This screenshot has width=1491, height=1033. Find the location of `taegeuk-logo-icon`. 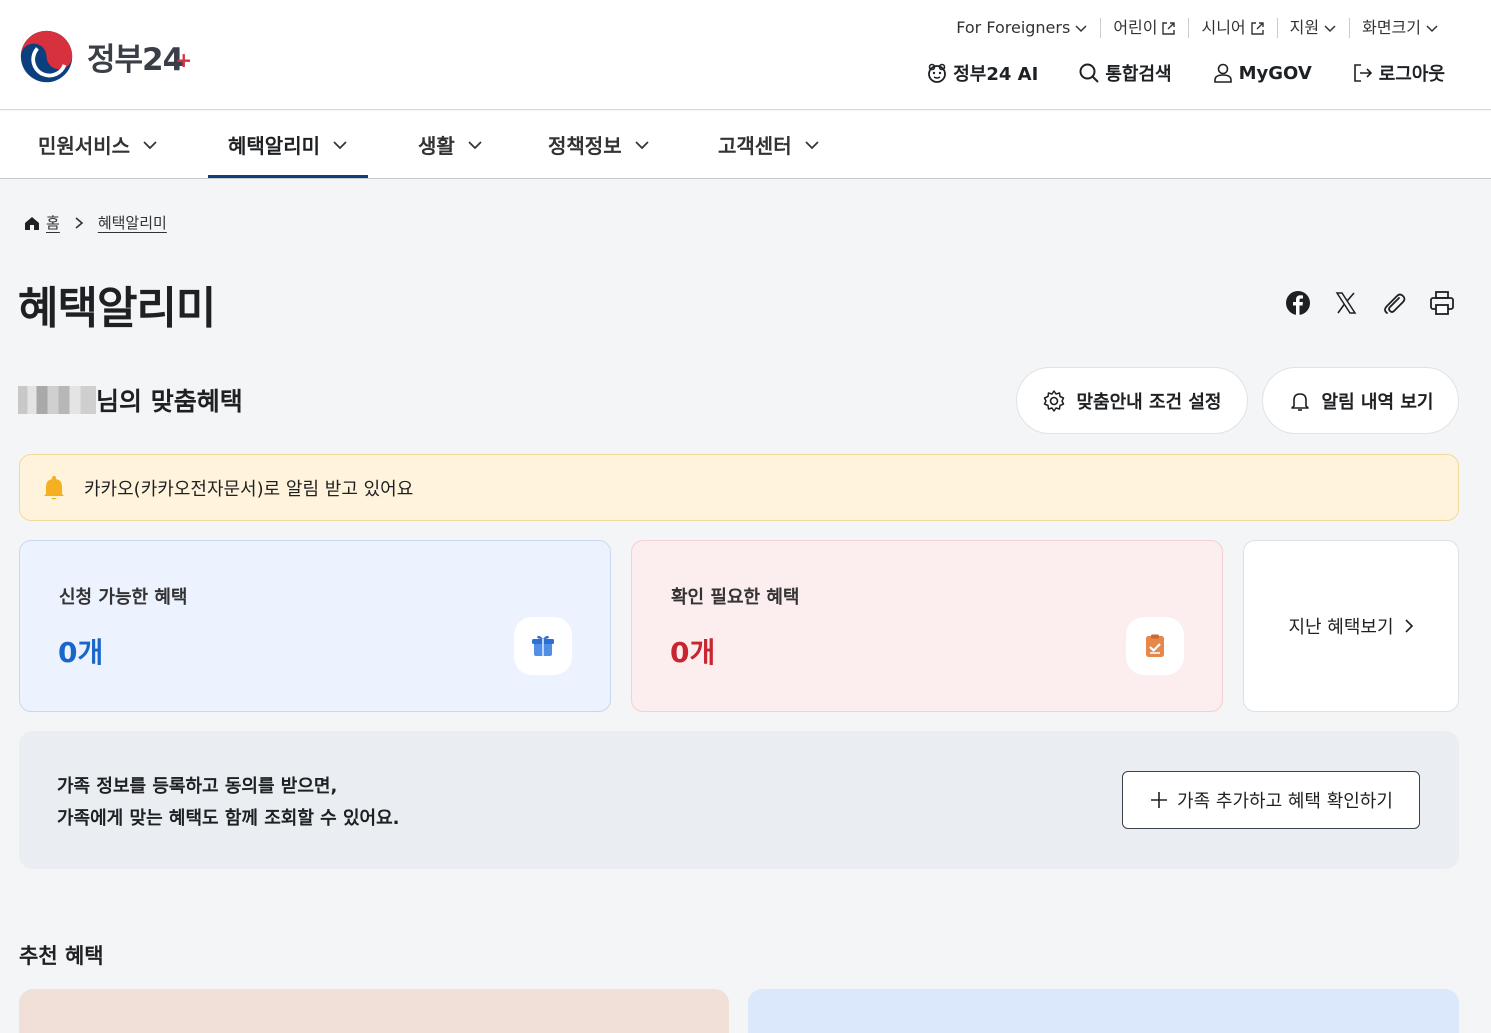

taegeuk-logo-icon is located at coordinates (46, 56).